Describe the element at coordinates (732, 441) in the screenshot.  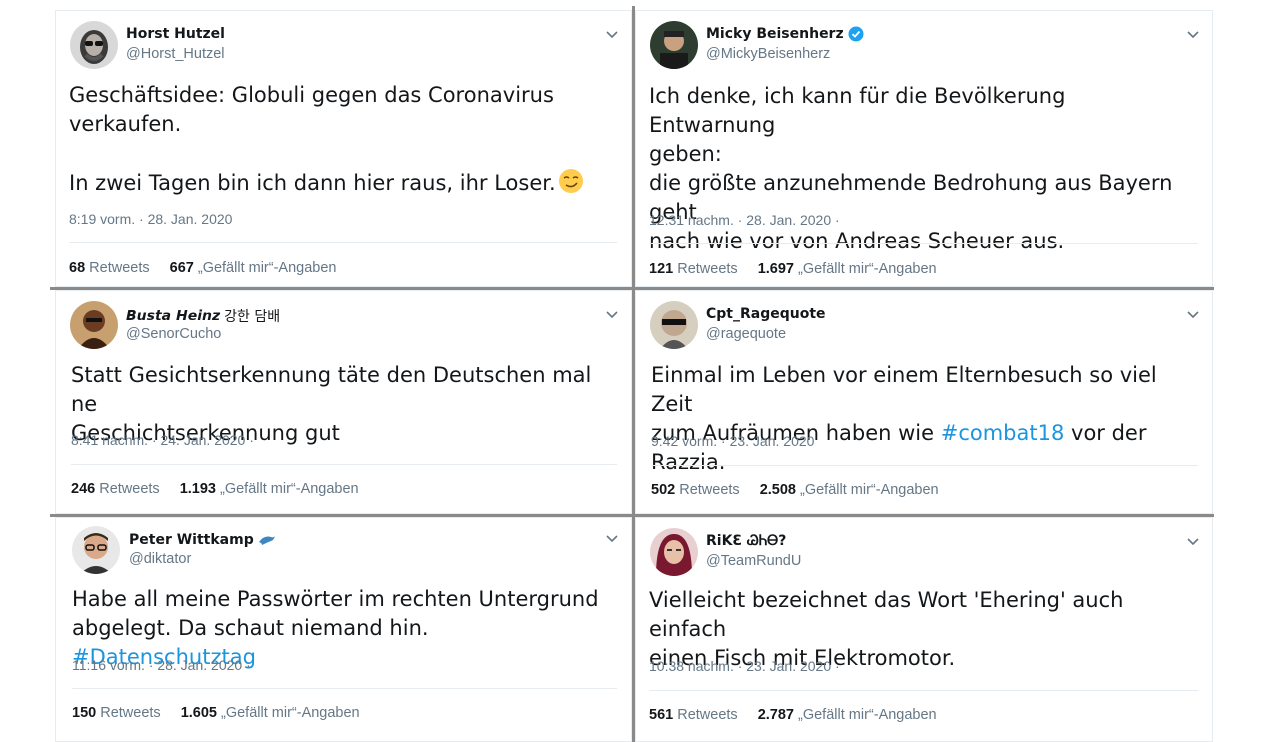
I see `tweet-timestamp: 9:42 vorm. · 23. Jan. 2020` at that location.